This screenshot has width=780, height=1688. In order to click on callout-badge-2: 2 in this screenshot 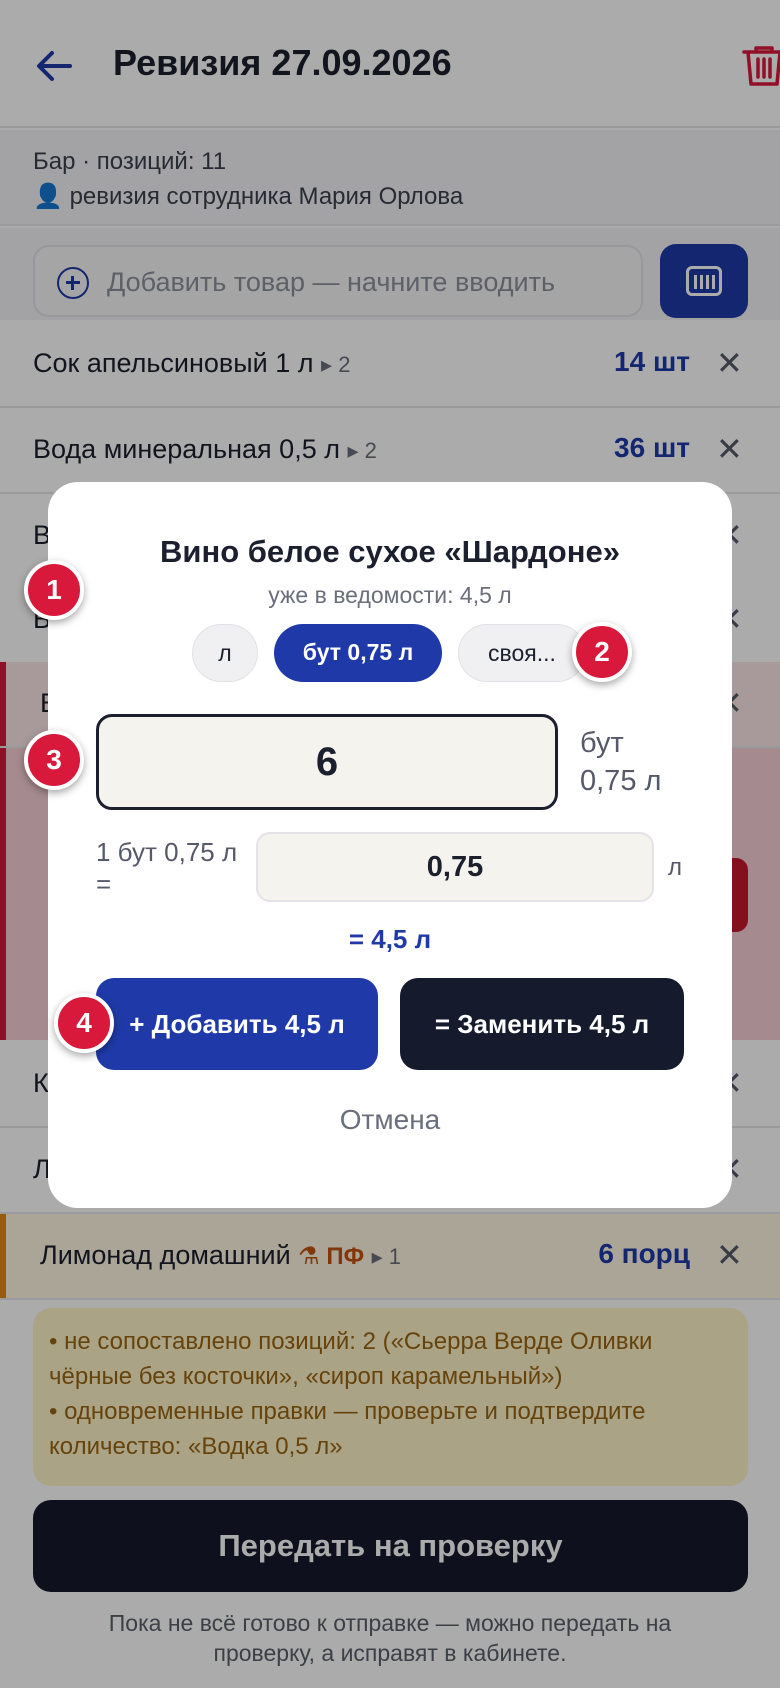, I will do `click(602, 652)`.